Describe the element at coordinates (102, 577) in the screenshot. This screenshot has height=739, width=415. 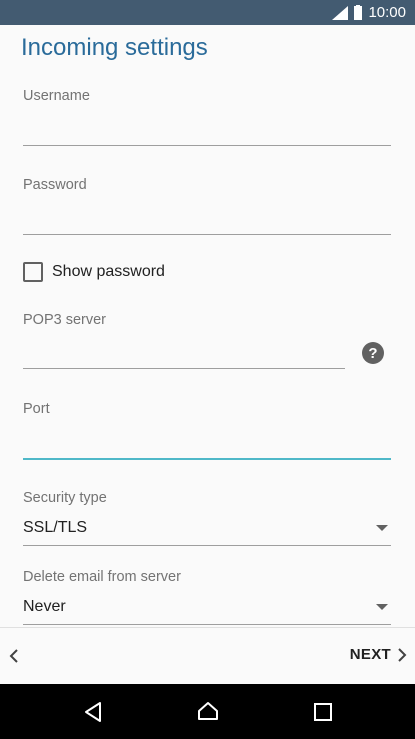
I see `delete-email-label: Delete email from server` at that location.